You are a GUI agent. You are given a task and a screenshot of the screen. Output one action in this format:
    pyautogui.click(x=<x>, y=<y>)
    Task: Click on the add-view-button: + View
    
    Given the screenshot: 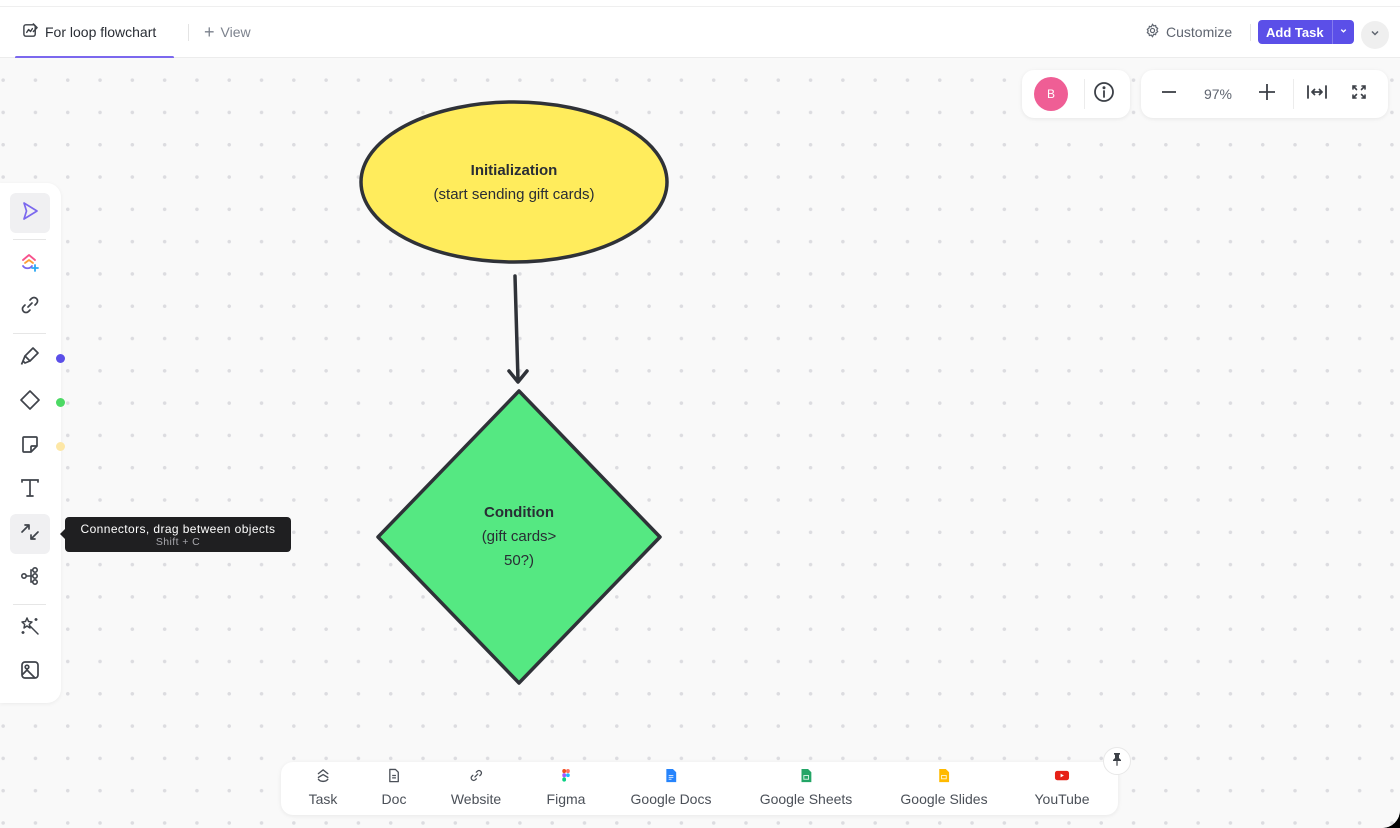 What is the action you would take?
    pyautogui.click(x=227, y=32)
    